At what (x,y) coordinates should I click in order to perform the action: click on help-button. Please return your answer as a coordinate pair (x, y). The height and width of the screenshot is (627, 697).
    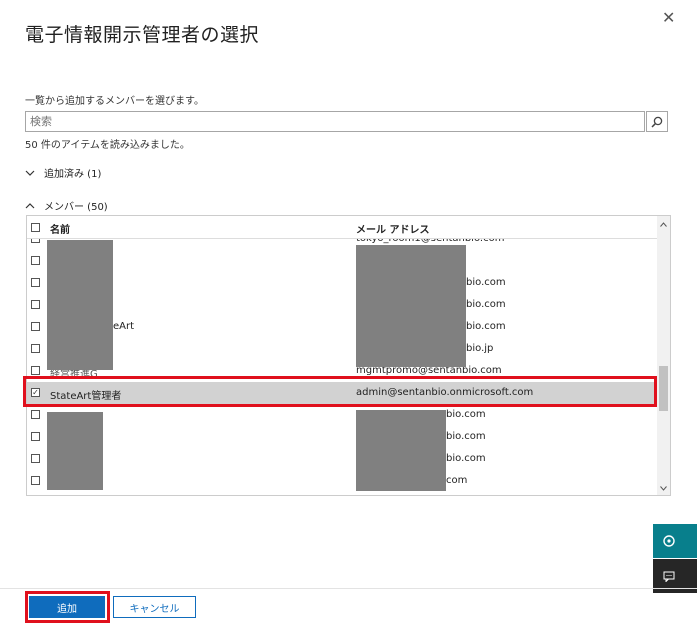
    Looking at the image, I should click on (675, 541).